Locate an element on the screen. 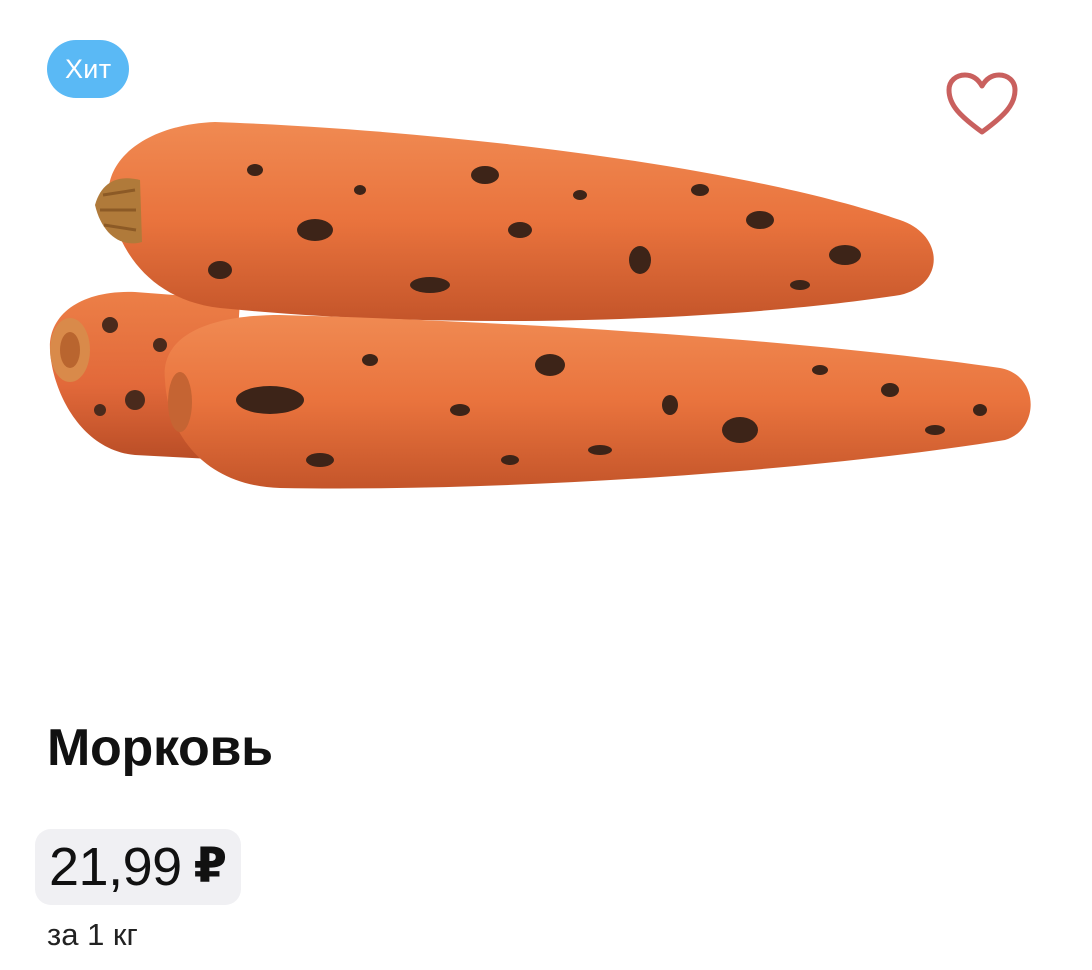 The width and height of the screenshot is (1092, 970). price-unit: за 1 кг is located at coordinates (92, 934).